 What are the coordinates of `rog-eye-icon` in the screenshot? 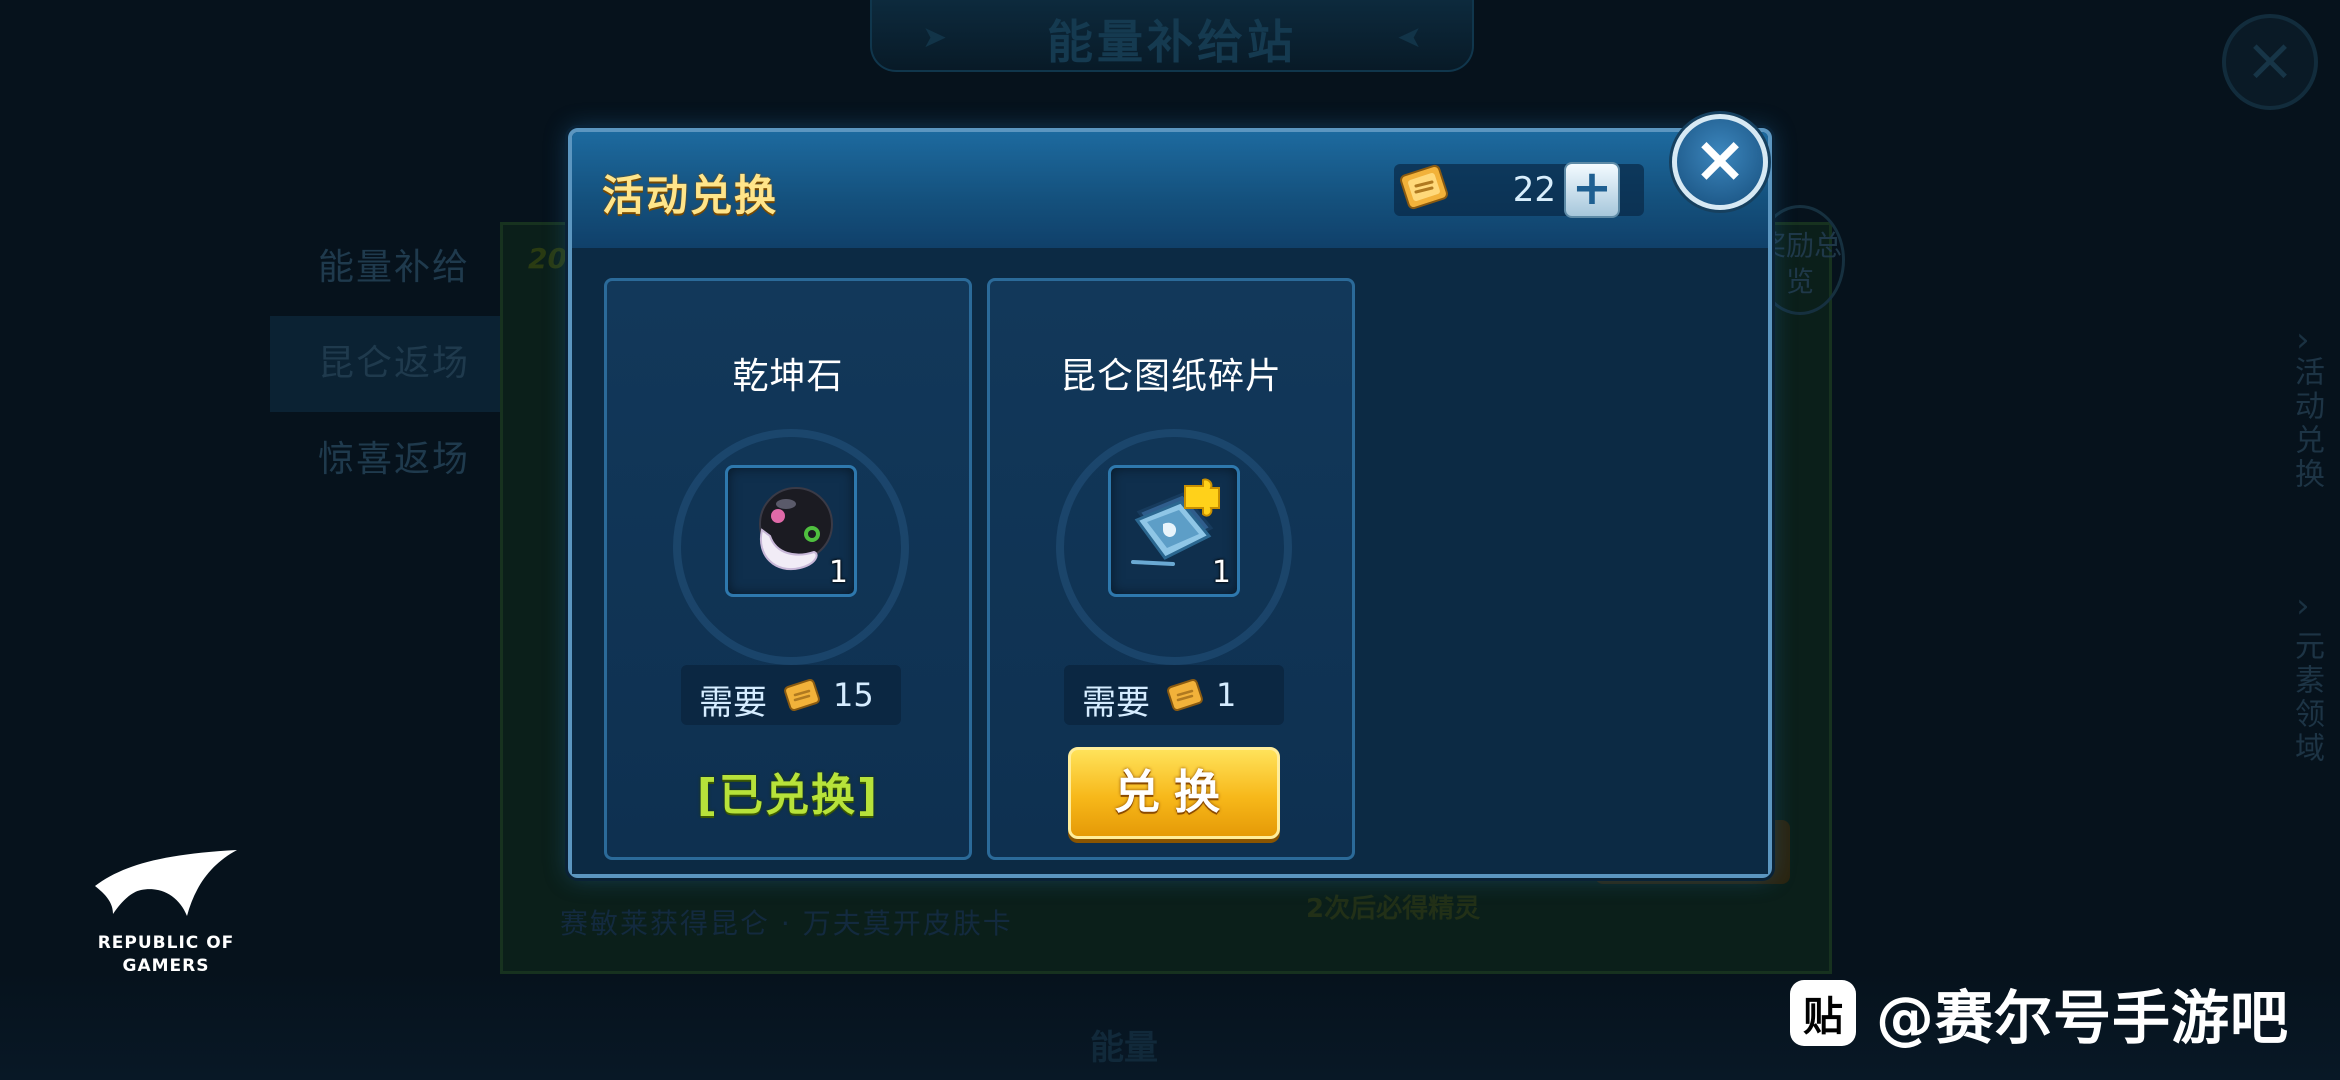 It's located at (166, 883).